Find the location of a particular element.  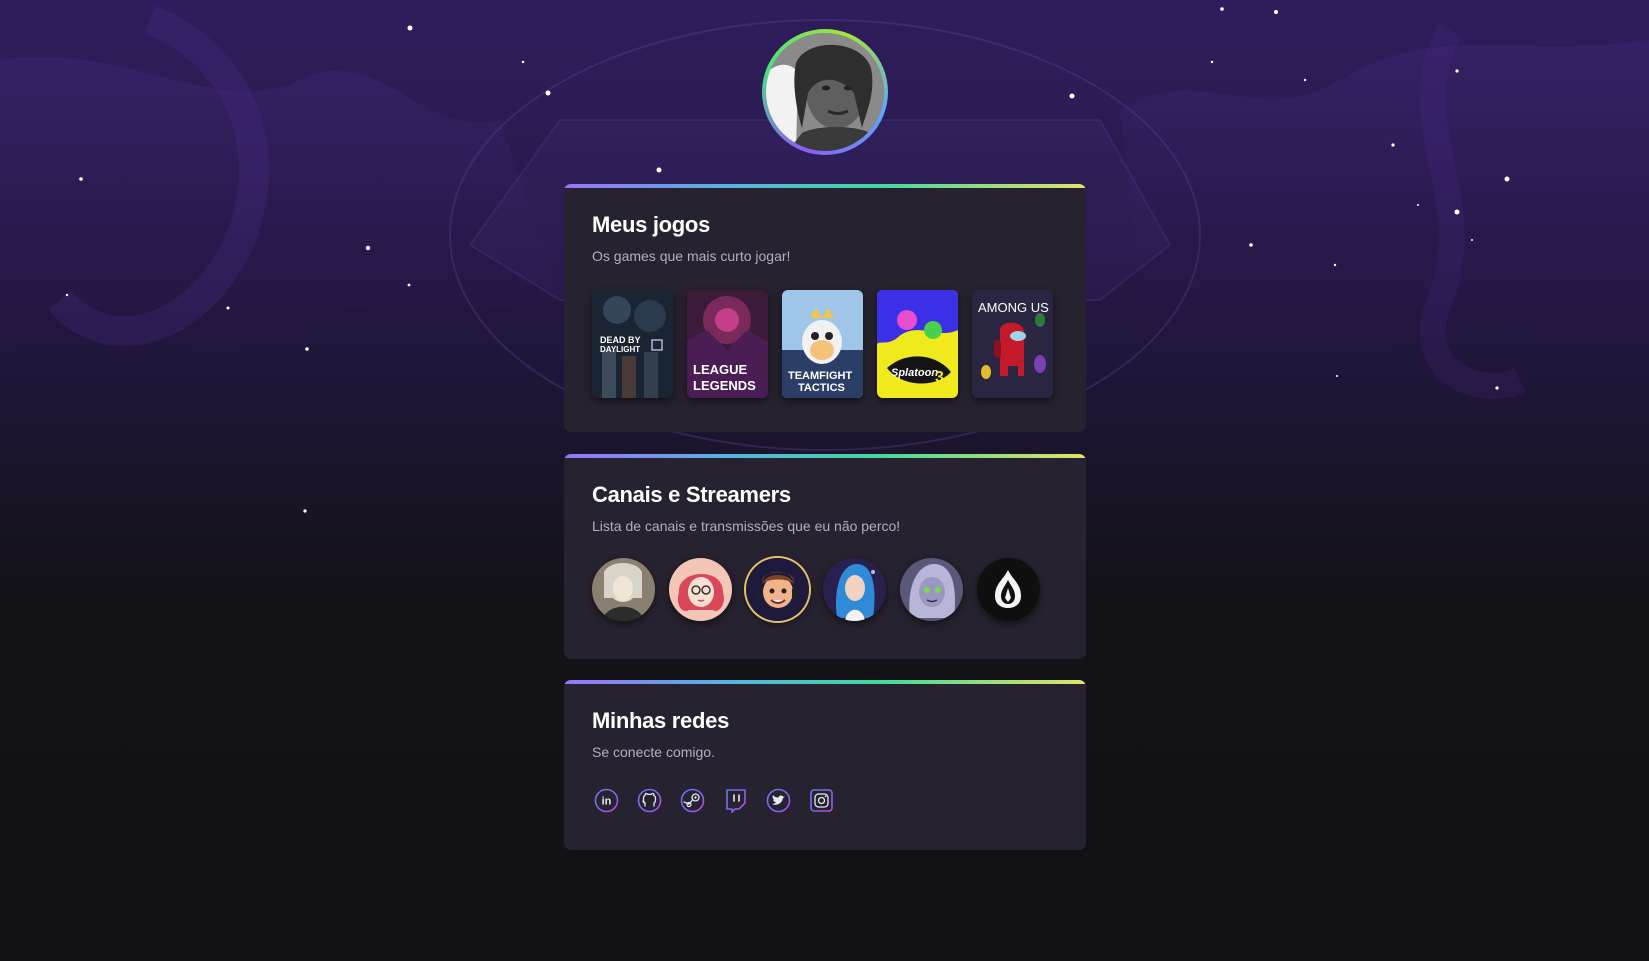

twitter-icon is located at coordinates (778, 800).